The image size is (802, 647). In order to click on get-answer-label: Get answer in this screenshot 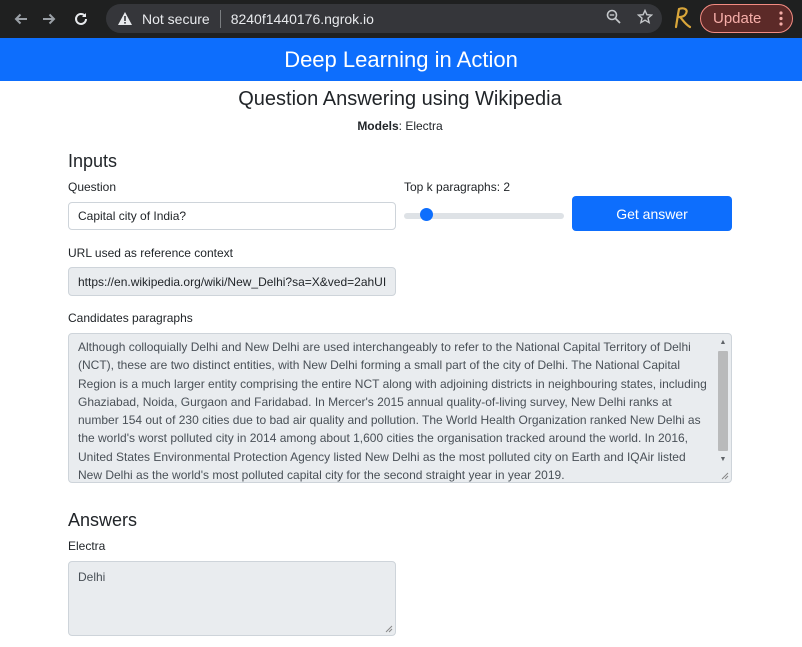, I will do `click(652, 213)`.